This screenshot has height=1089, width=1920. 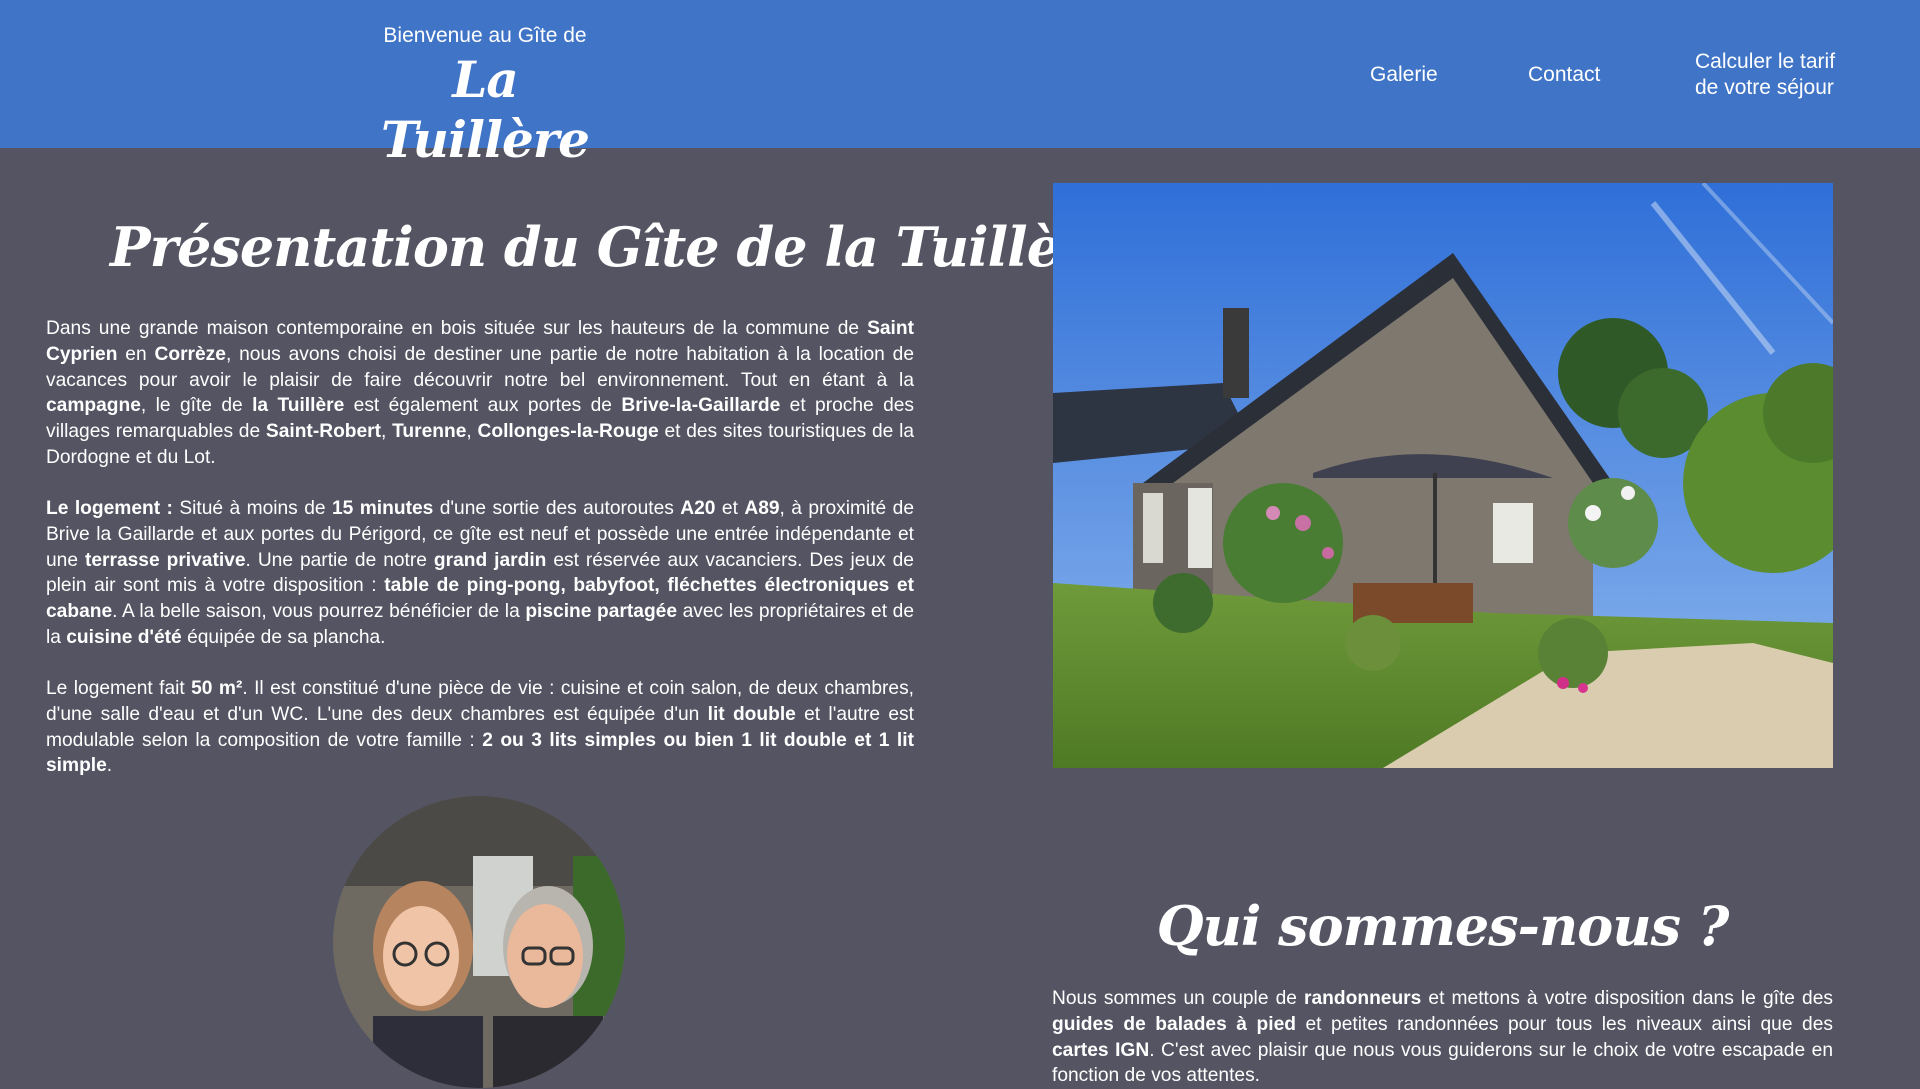 What do you see at coordinates (323, 432) in the screenshot?
I see `bold-text: Saint-Robert` at bounding box center [323, 432].